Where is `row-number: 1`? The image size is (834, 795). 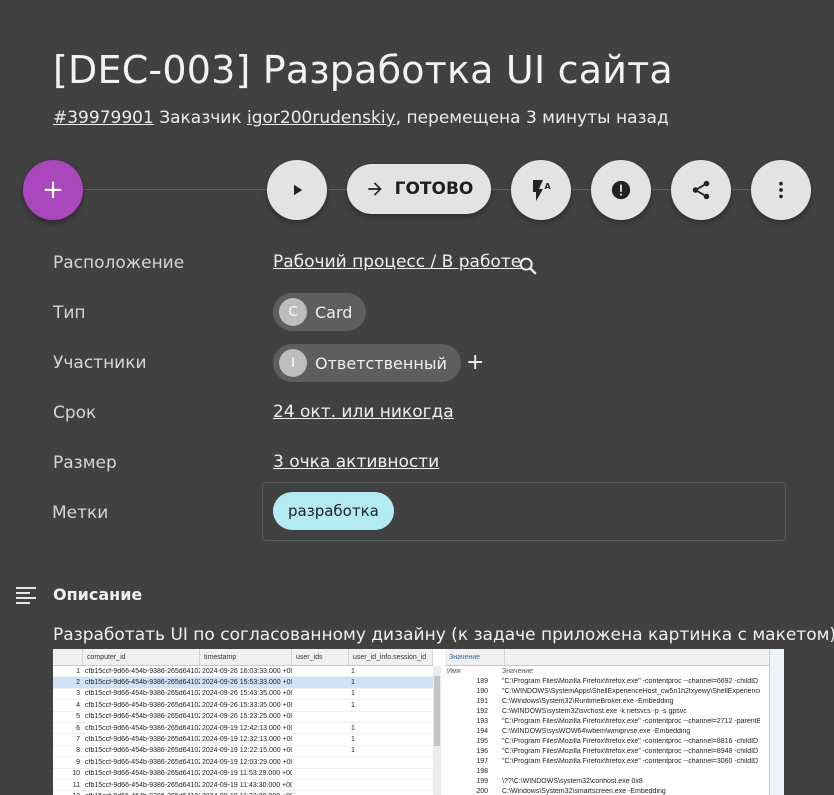
row-number: 1 is located at coordinates (78, 671).